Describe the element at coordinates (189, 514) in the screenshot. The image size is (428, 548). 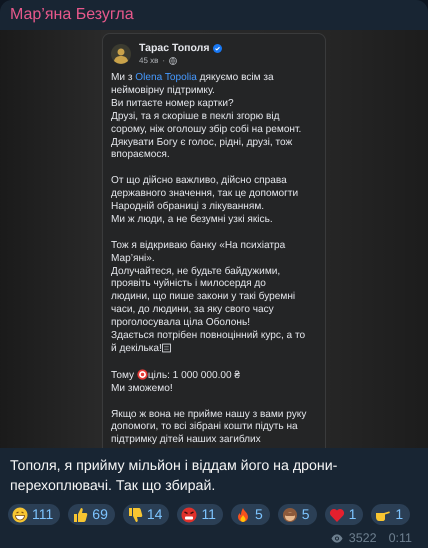
I see `angry-face-icon` at that location.